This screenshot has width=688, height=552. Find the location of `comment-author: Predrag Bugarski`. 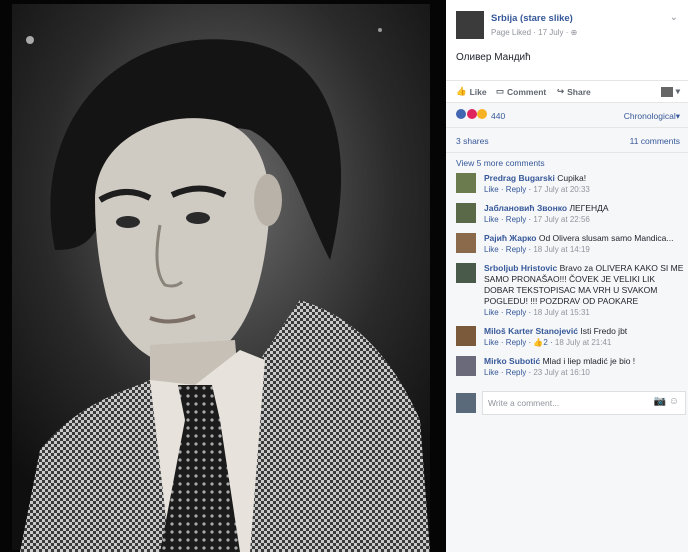

comment-author: Predrag Bugarski is located at coordinates (519, 178).